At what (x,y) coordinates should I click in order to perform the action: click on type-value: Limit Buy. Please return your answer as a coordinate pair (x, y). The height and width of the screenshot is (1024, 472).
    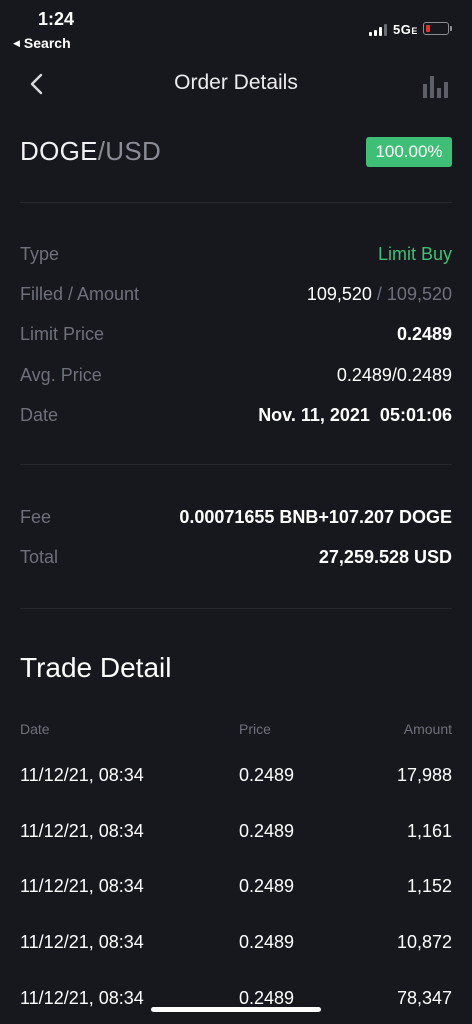
    Looking at the image, I should click on (414, 253).